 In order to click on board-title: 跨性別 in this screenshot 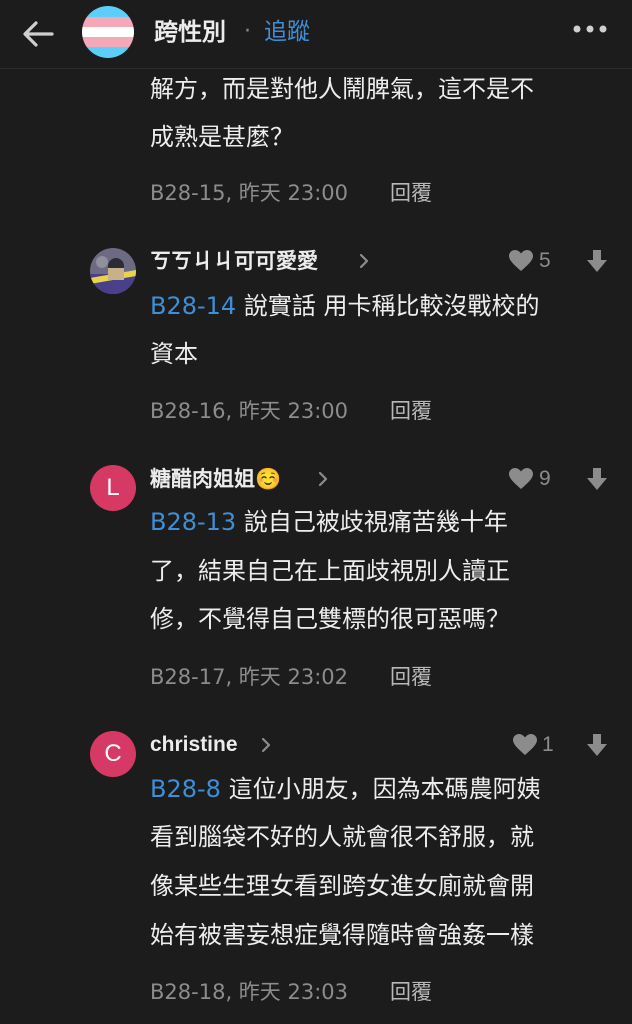, I will do `click(190, 32)`.